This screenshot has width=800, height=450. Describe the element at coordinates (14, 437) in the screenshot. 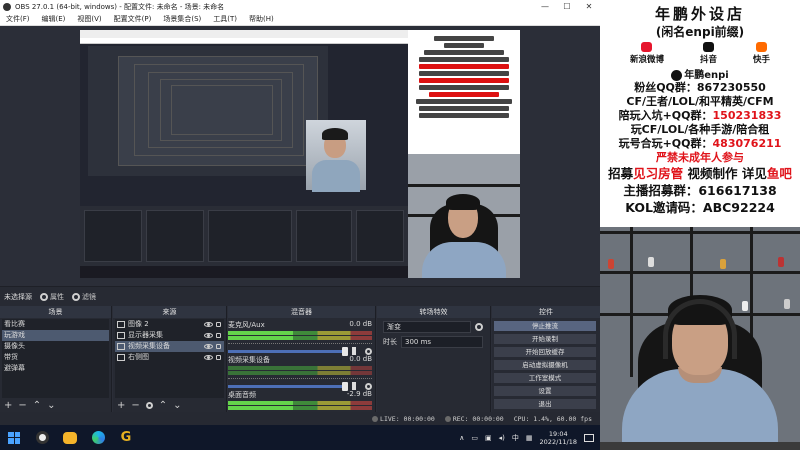

I see `start-button` at that location.